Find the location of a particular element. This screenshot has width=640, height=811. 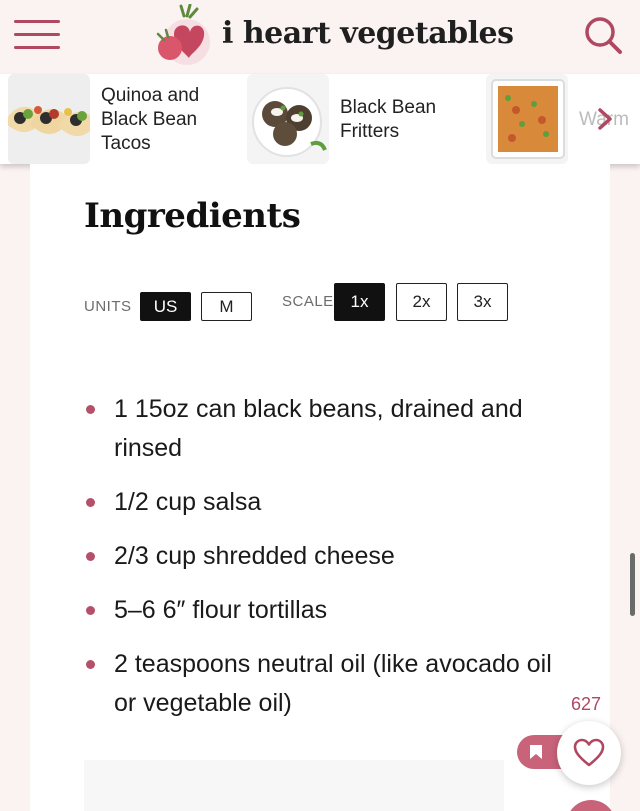

scale-2x-button: 2x is located at coordinates (421, 302).